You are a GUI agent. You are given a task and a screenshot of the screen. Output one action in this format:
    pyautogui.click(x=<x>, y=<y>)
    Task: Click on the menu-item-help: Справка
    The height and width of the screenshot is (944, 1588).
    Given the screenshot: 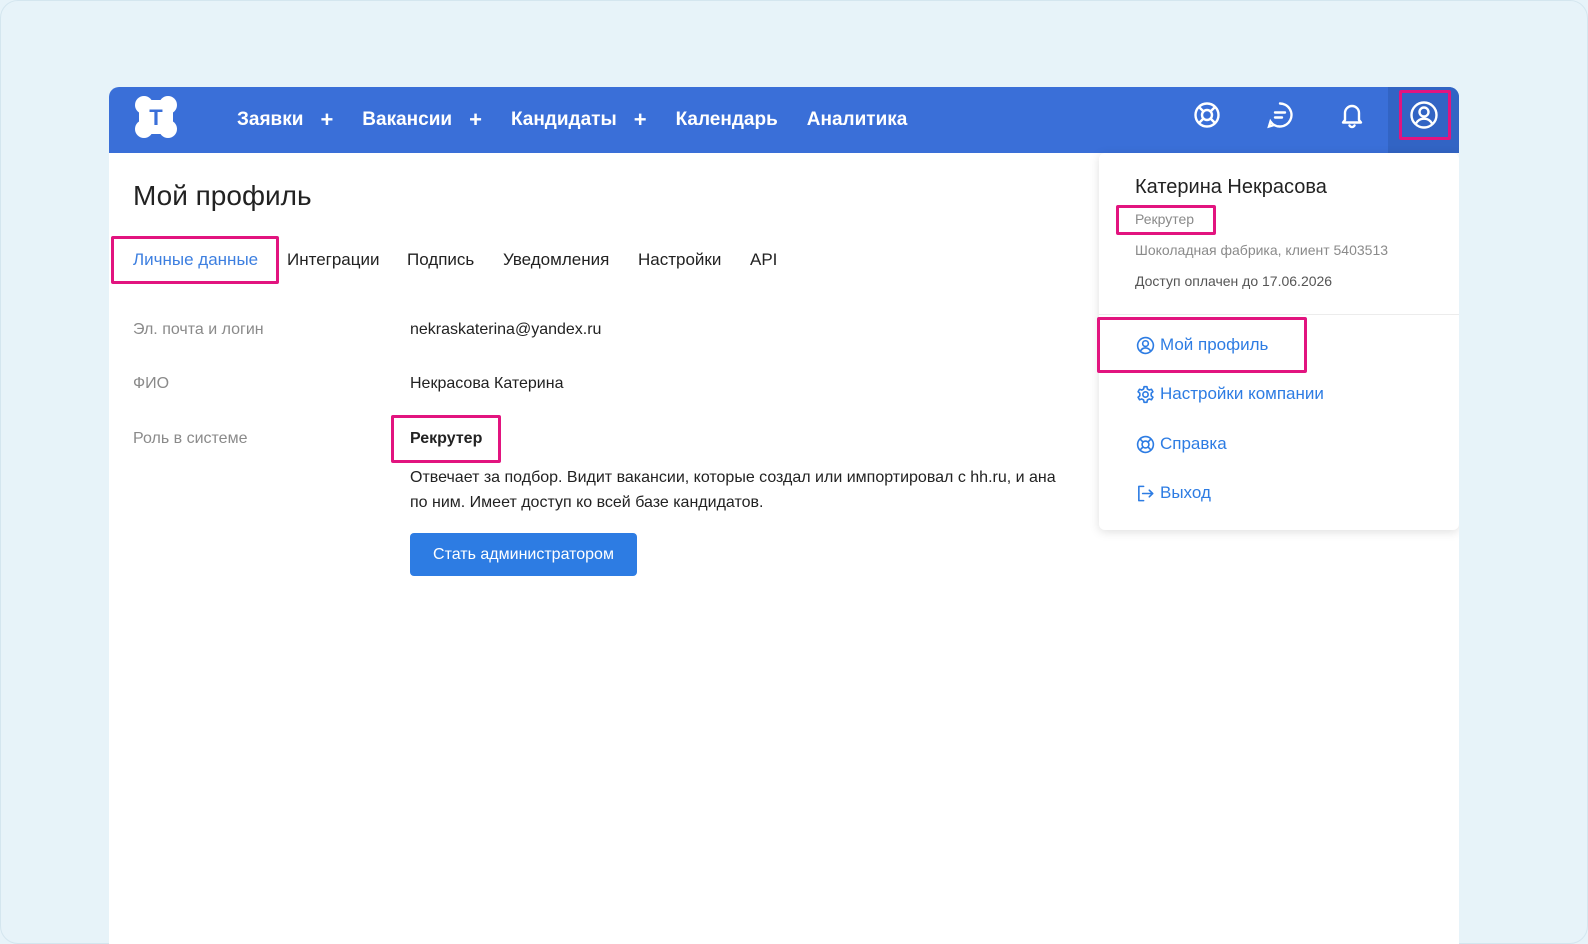 What is the action you would take?
    pyautogui.click(x=1181, y=444)
    